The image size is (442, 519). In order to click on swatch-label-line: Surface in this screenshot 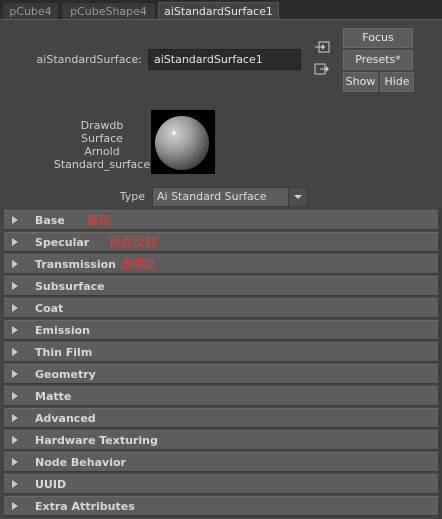, I will do `click(102, 138)`.